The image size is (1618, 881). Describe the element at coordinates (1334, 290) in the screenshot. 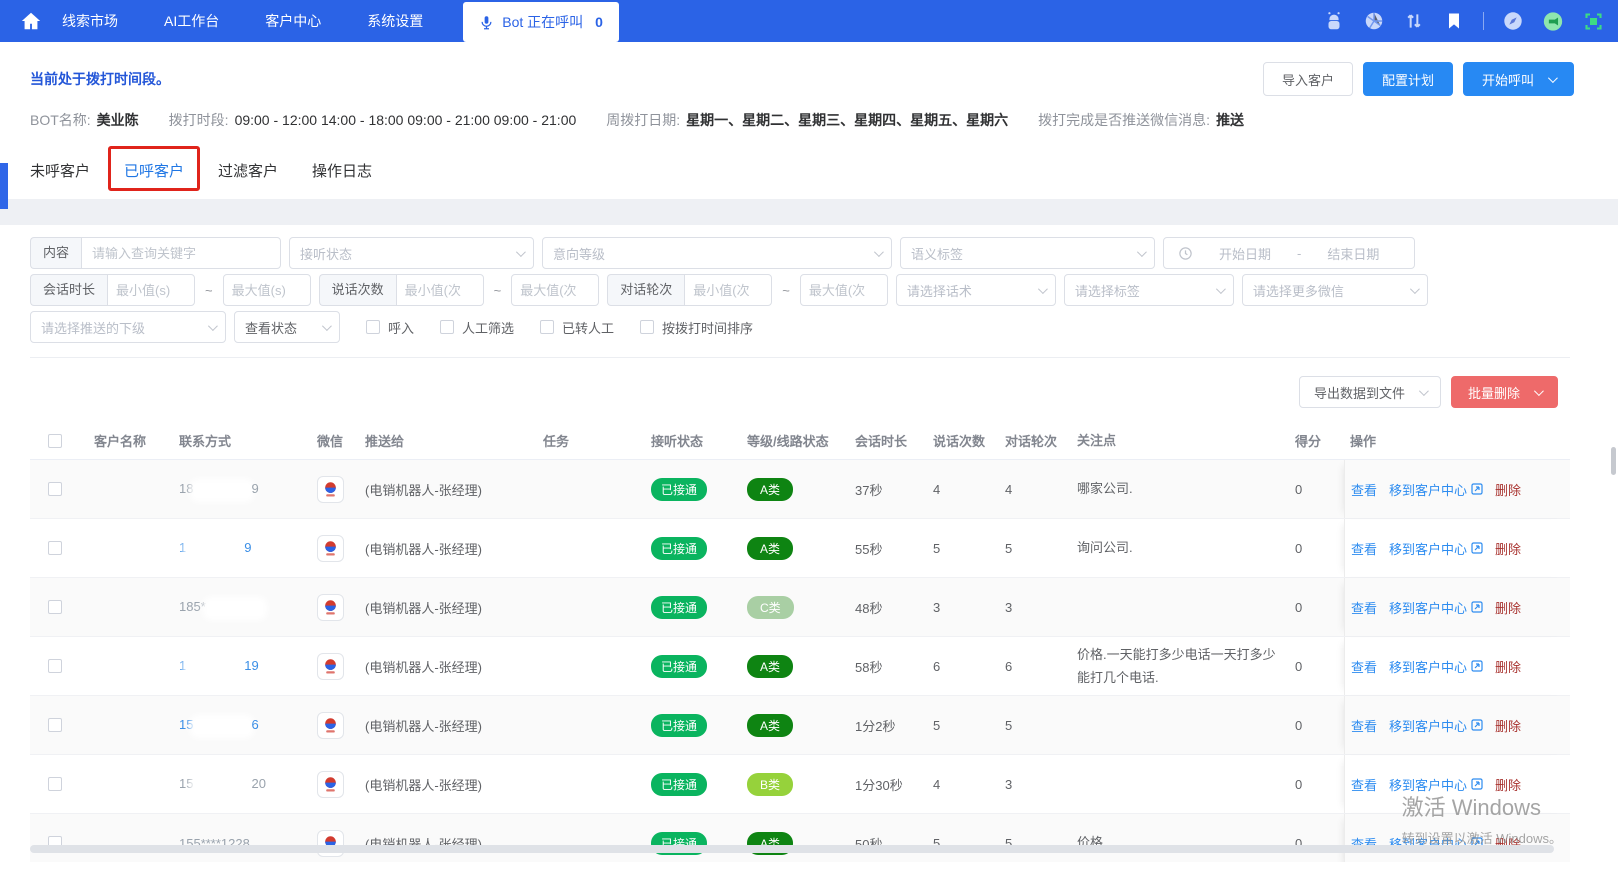

I see `more-wechat-select: 请选择更多微信` at that location.